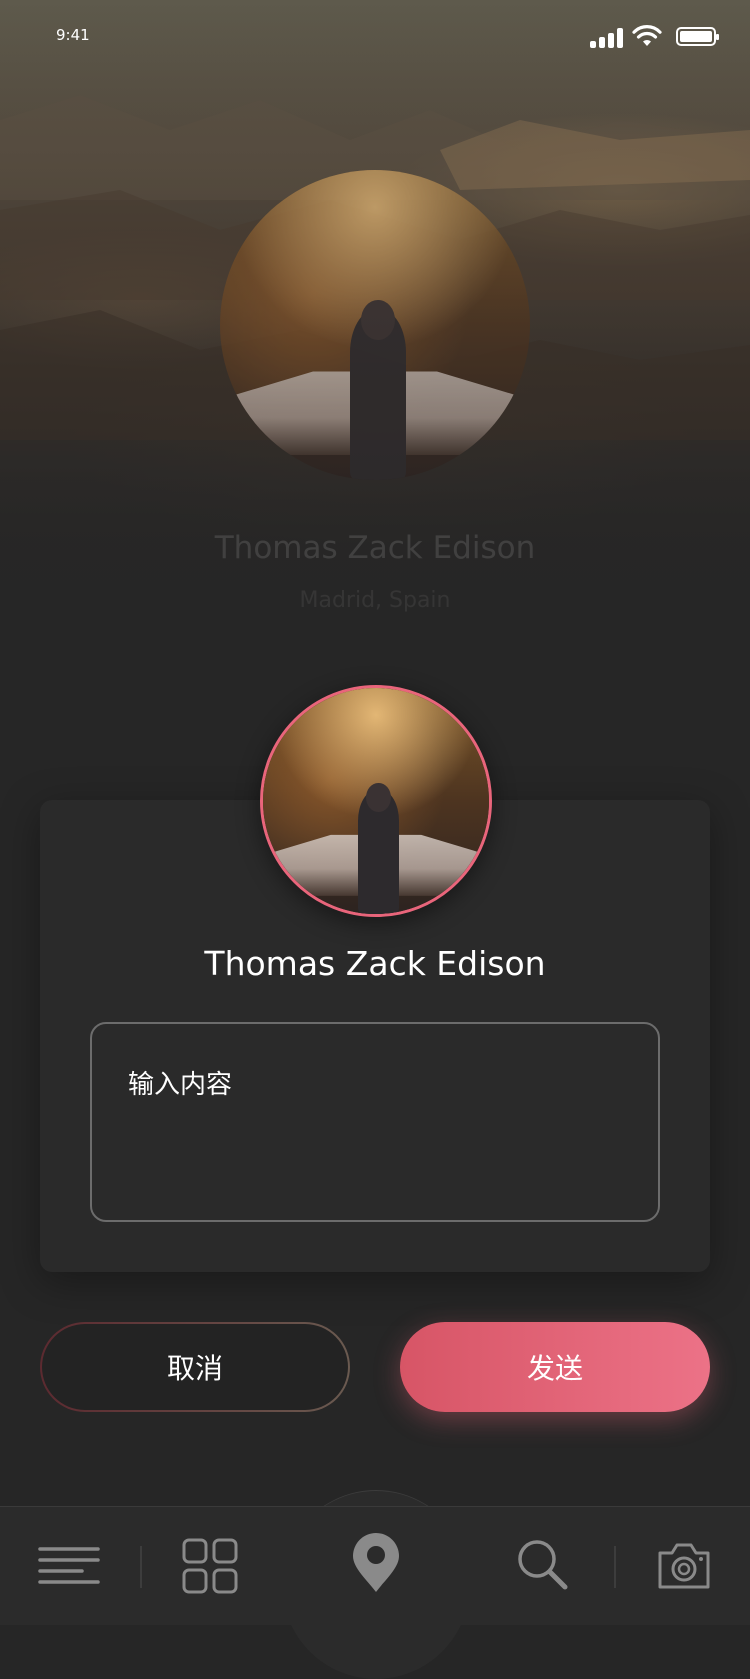  I want to click on grid-icon, so click(210, 1566).